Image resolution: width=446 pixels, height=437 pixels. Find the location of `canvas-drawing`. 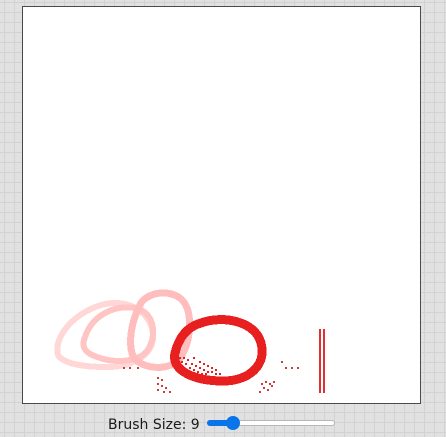

canvas-drawing is located at coordinates (189, 341).